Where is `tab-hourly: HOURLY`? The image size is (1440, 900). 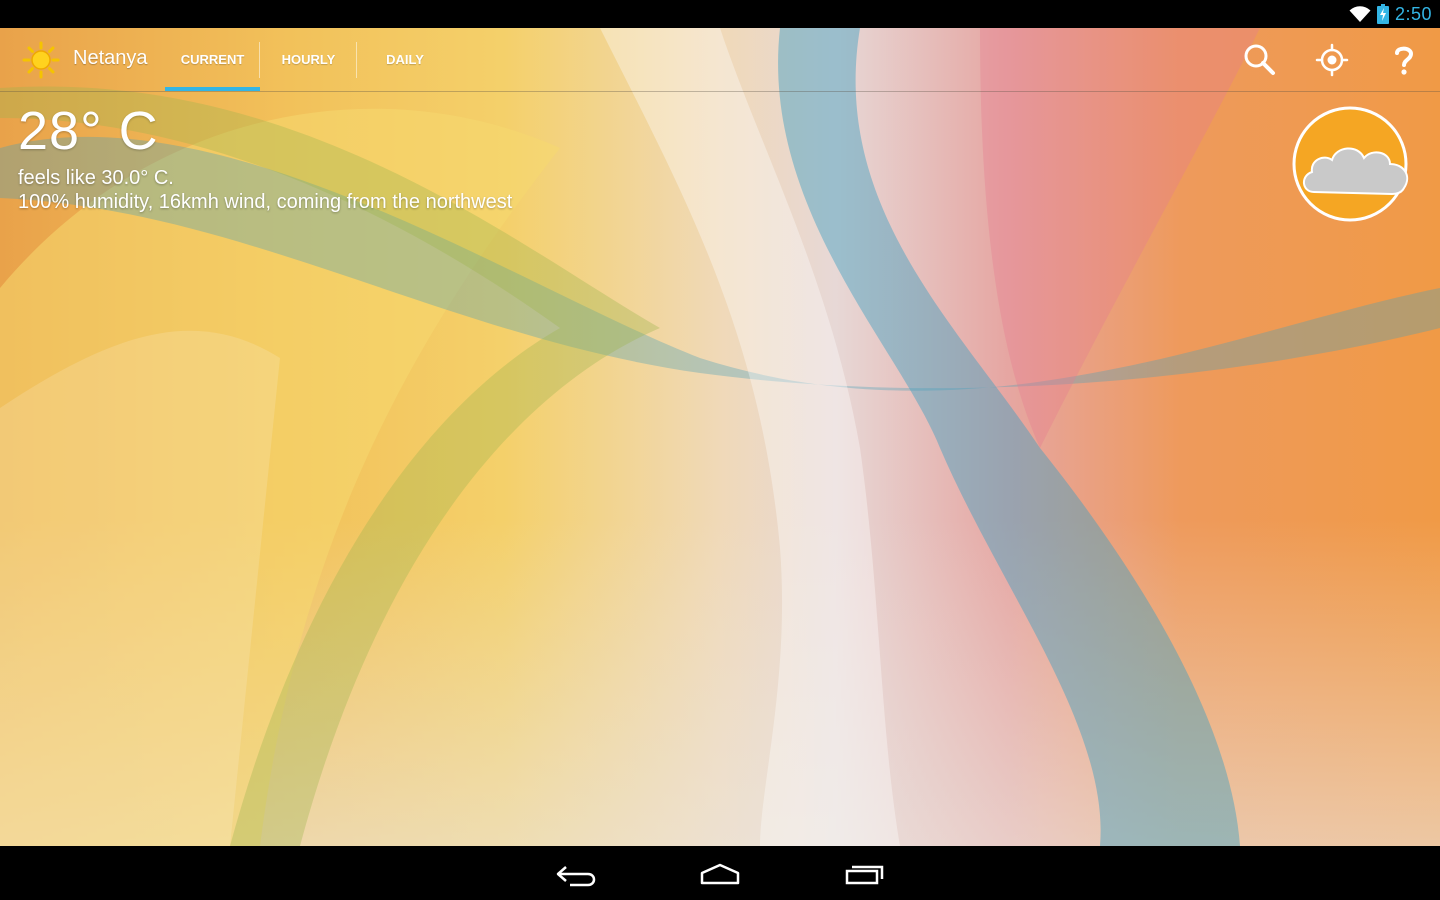
tab-hourly: HOURLY is located at coordinates (308, 59).